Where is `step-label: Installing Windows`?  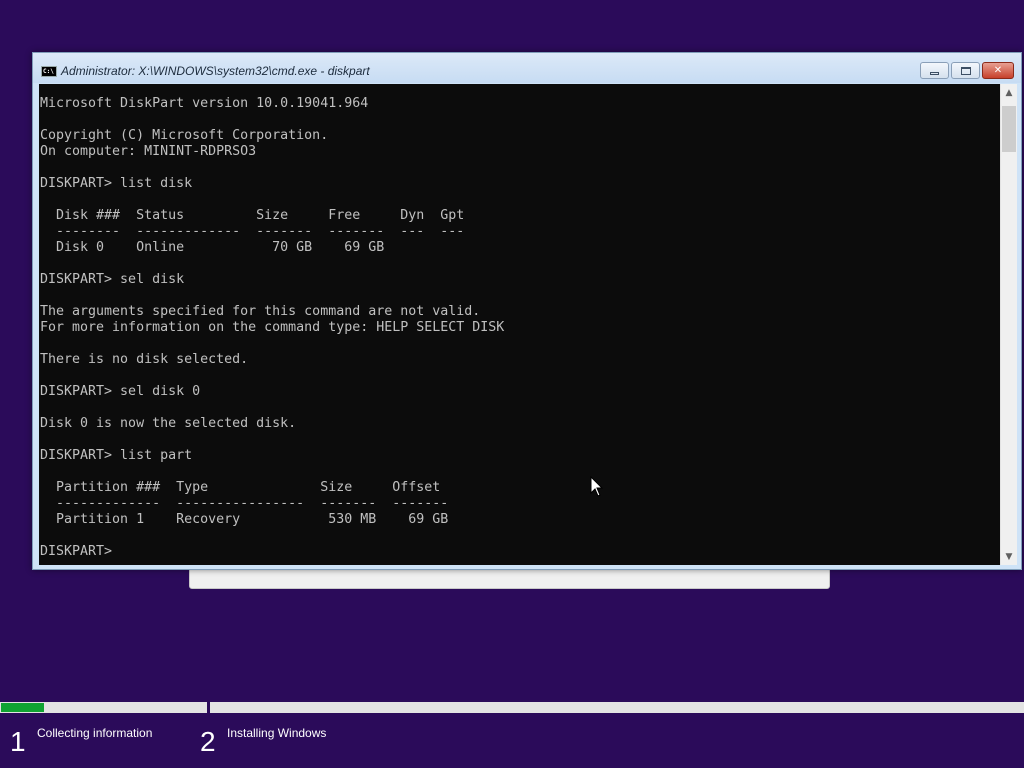 step-label: Installing Windows is located at coordinates (277, 733).